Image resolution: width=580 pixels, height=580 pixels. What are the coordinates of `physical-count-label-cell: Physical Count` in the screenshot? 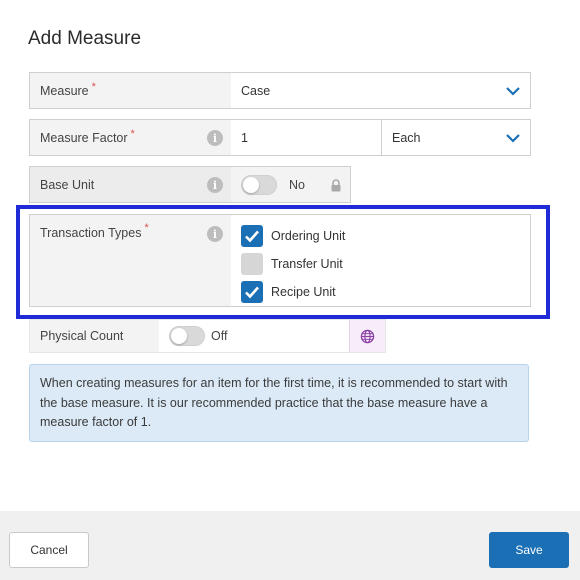 It's located at (94, 336).